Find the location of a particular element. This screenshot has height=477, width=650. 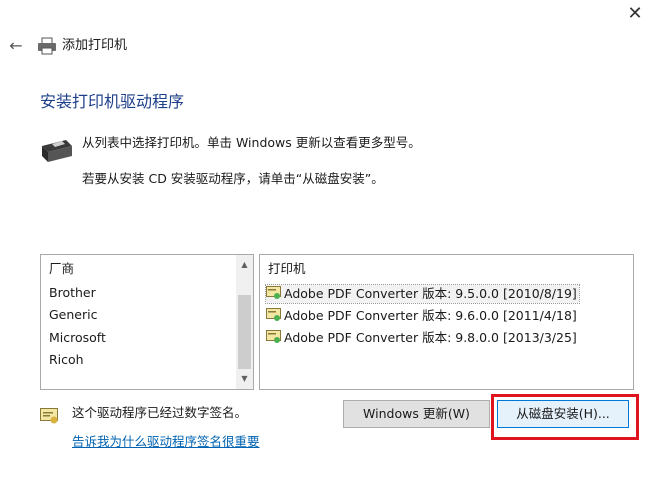

instruction-text-1: 从列表中选择打印机。单击 Windows 更新以查看更多型号。 is located at coordinates (251, 142).